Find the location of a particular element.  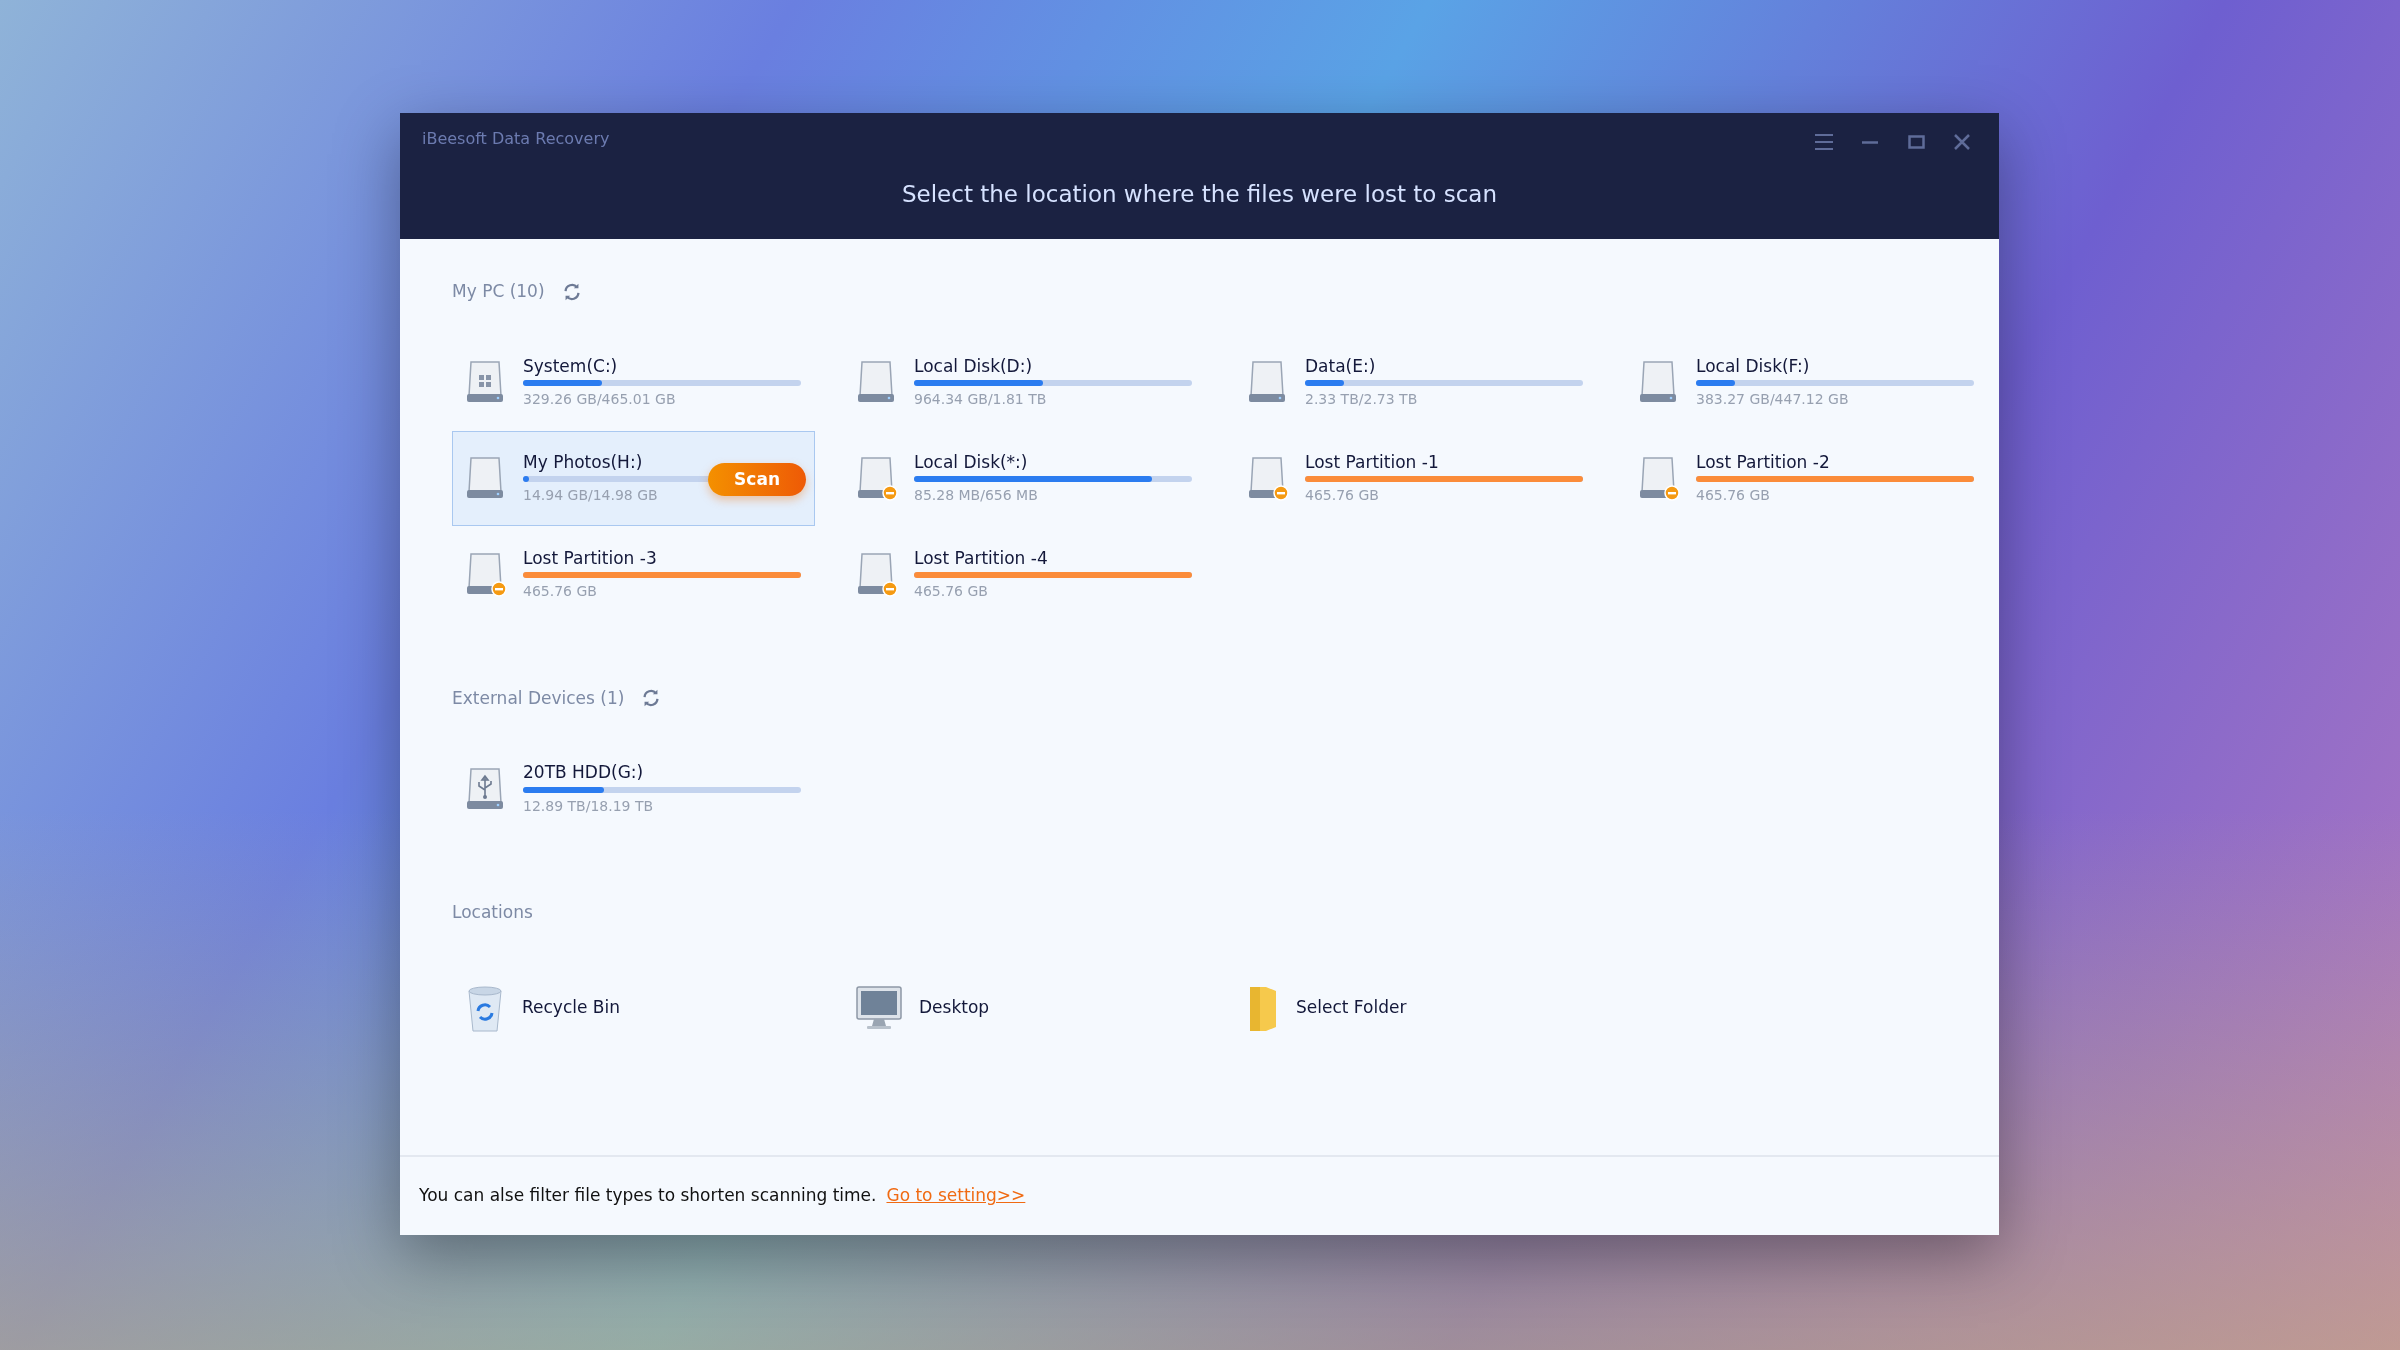

drive-item: System(C:) 329.26 GB/465.01 GB is located at coordinates (633, 382).